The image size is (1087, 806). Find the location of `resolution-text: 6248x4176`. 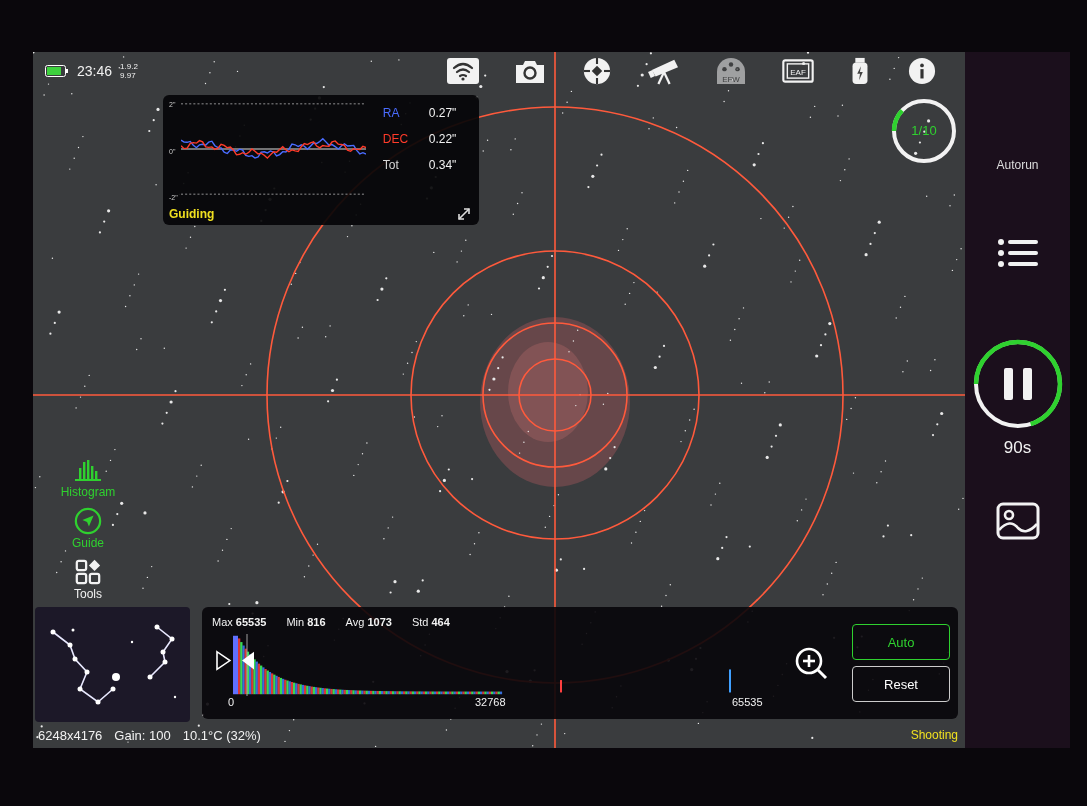

resolution-text: 6248x4176 is located at coordinates (70, 735).